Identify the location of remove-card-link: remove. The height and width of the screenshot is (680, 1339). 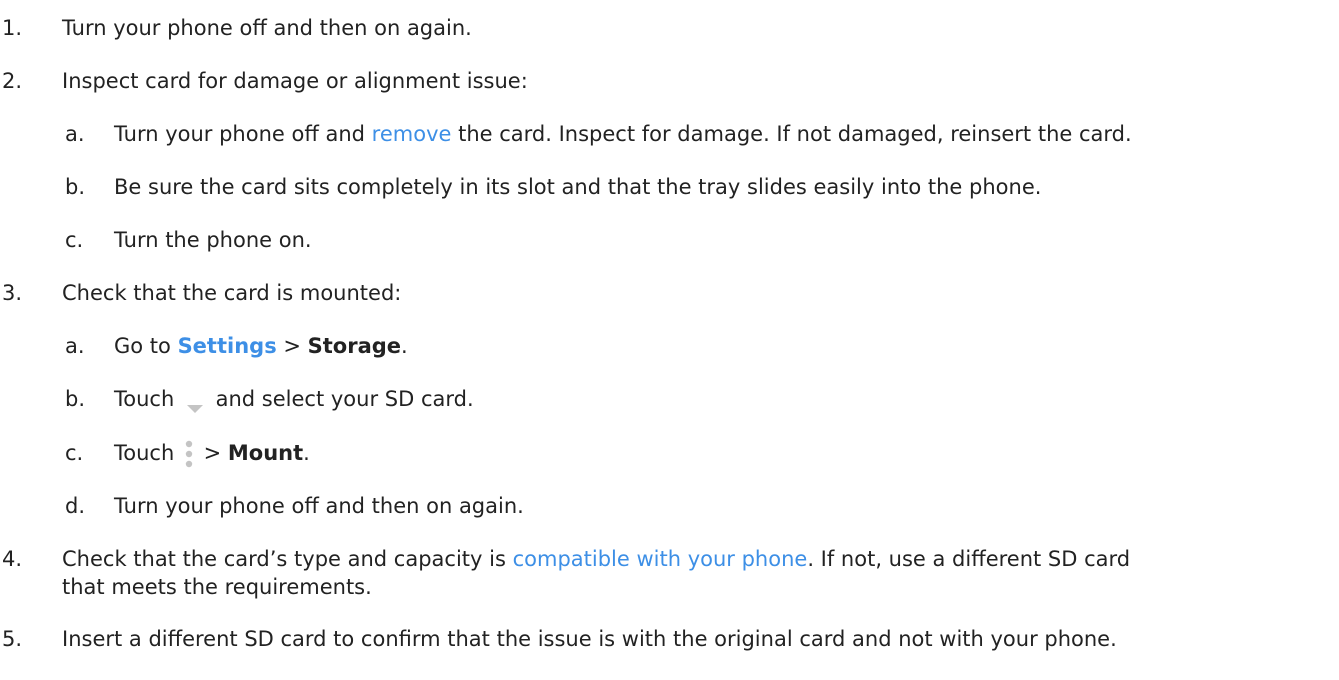
(412, 134).